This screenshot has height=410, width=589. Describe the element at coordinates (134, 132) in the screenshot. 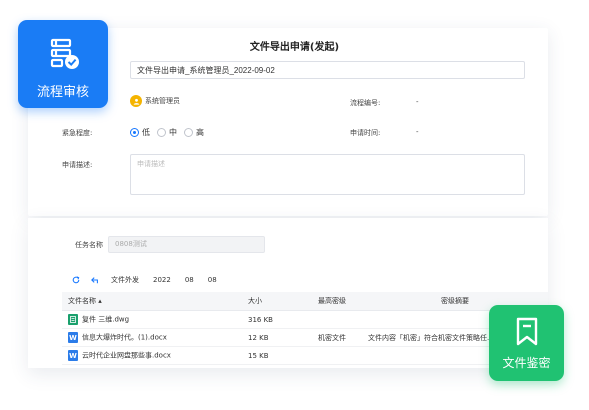

I see `radio-checked-icon` at that location.